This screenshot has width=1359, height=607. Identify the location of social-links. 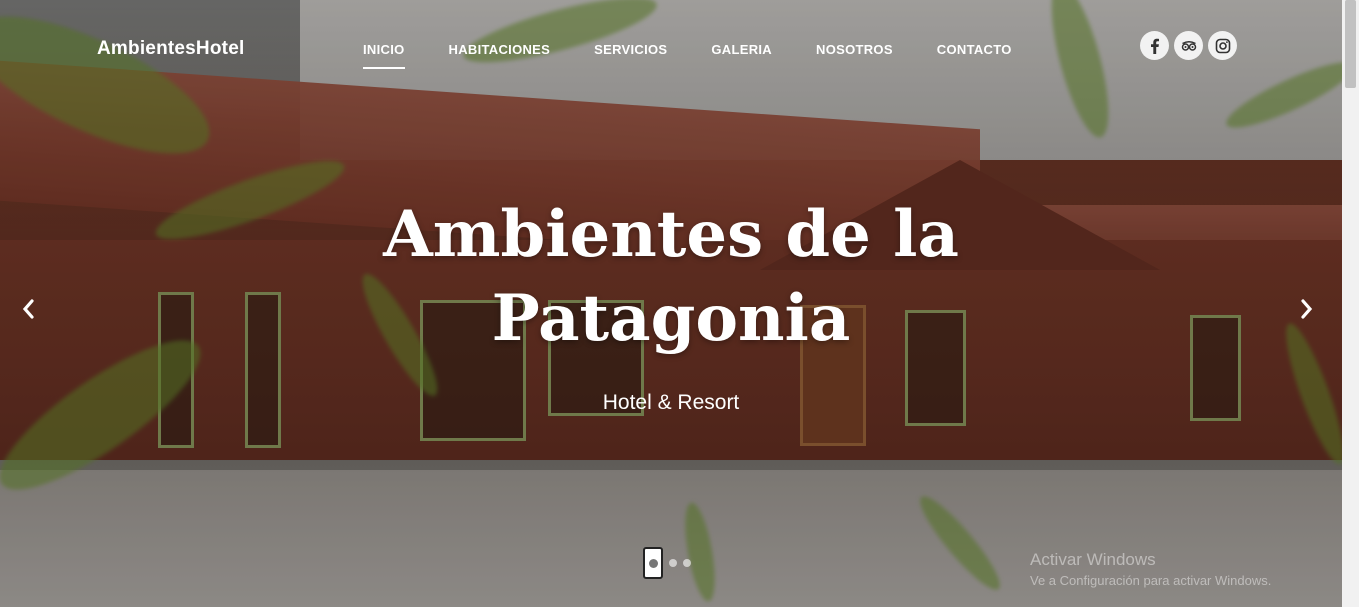
(1188, 45).